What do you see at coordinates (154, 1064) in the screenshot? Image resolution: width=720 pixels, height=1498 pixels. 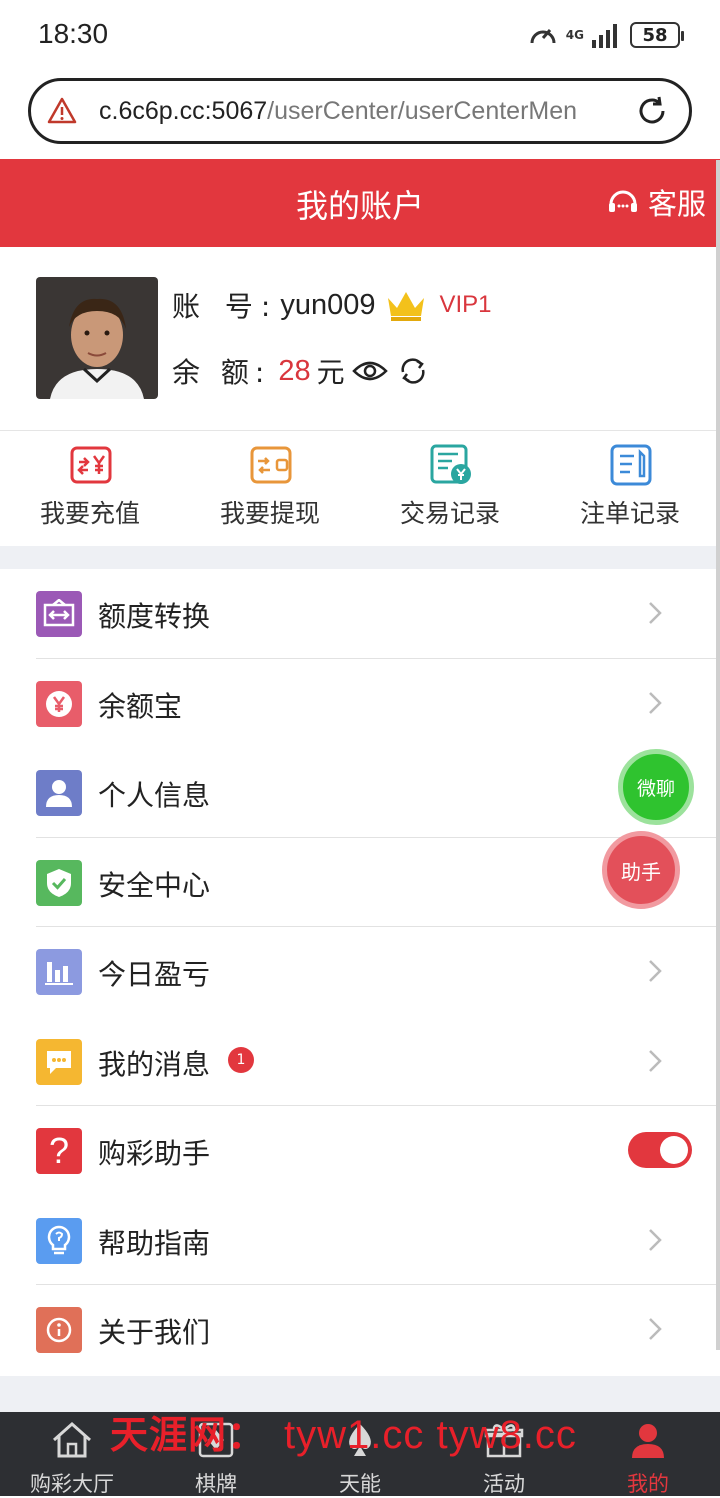 I see `menu-label: 我的消息` at bounding box center [154, 1064].